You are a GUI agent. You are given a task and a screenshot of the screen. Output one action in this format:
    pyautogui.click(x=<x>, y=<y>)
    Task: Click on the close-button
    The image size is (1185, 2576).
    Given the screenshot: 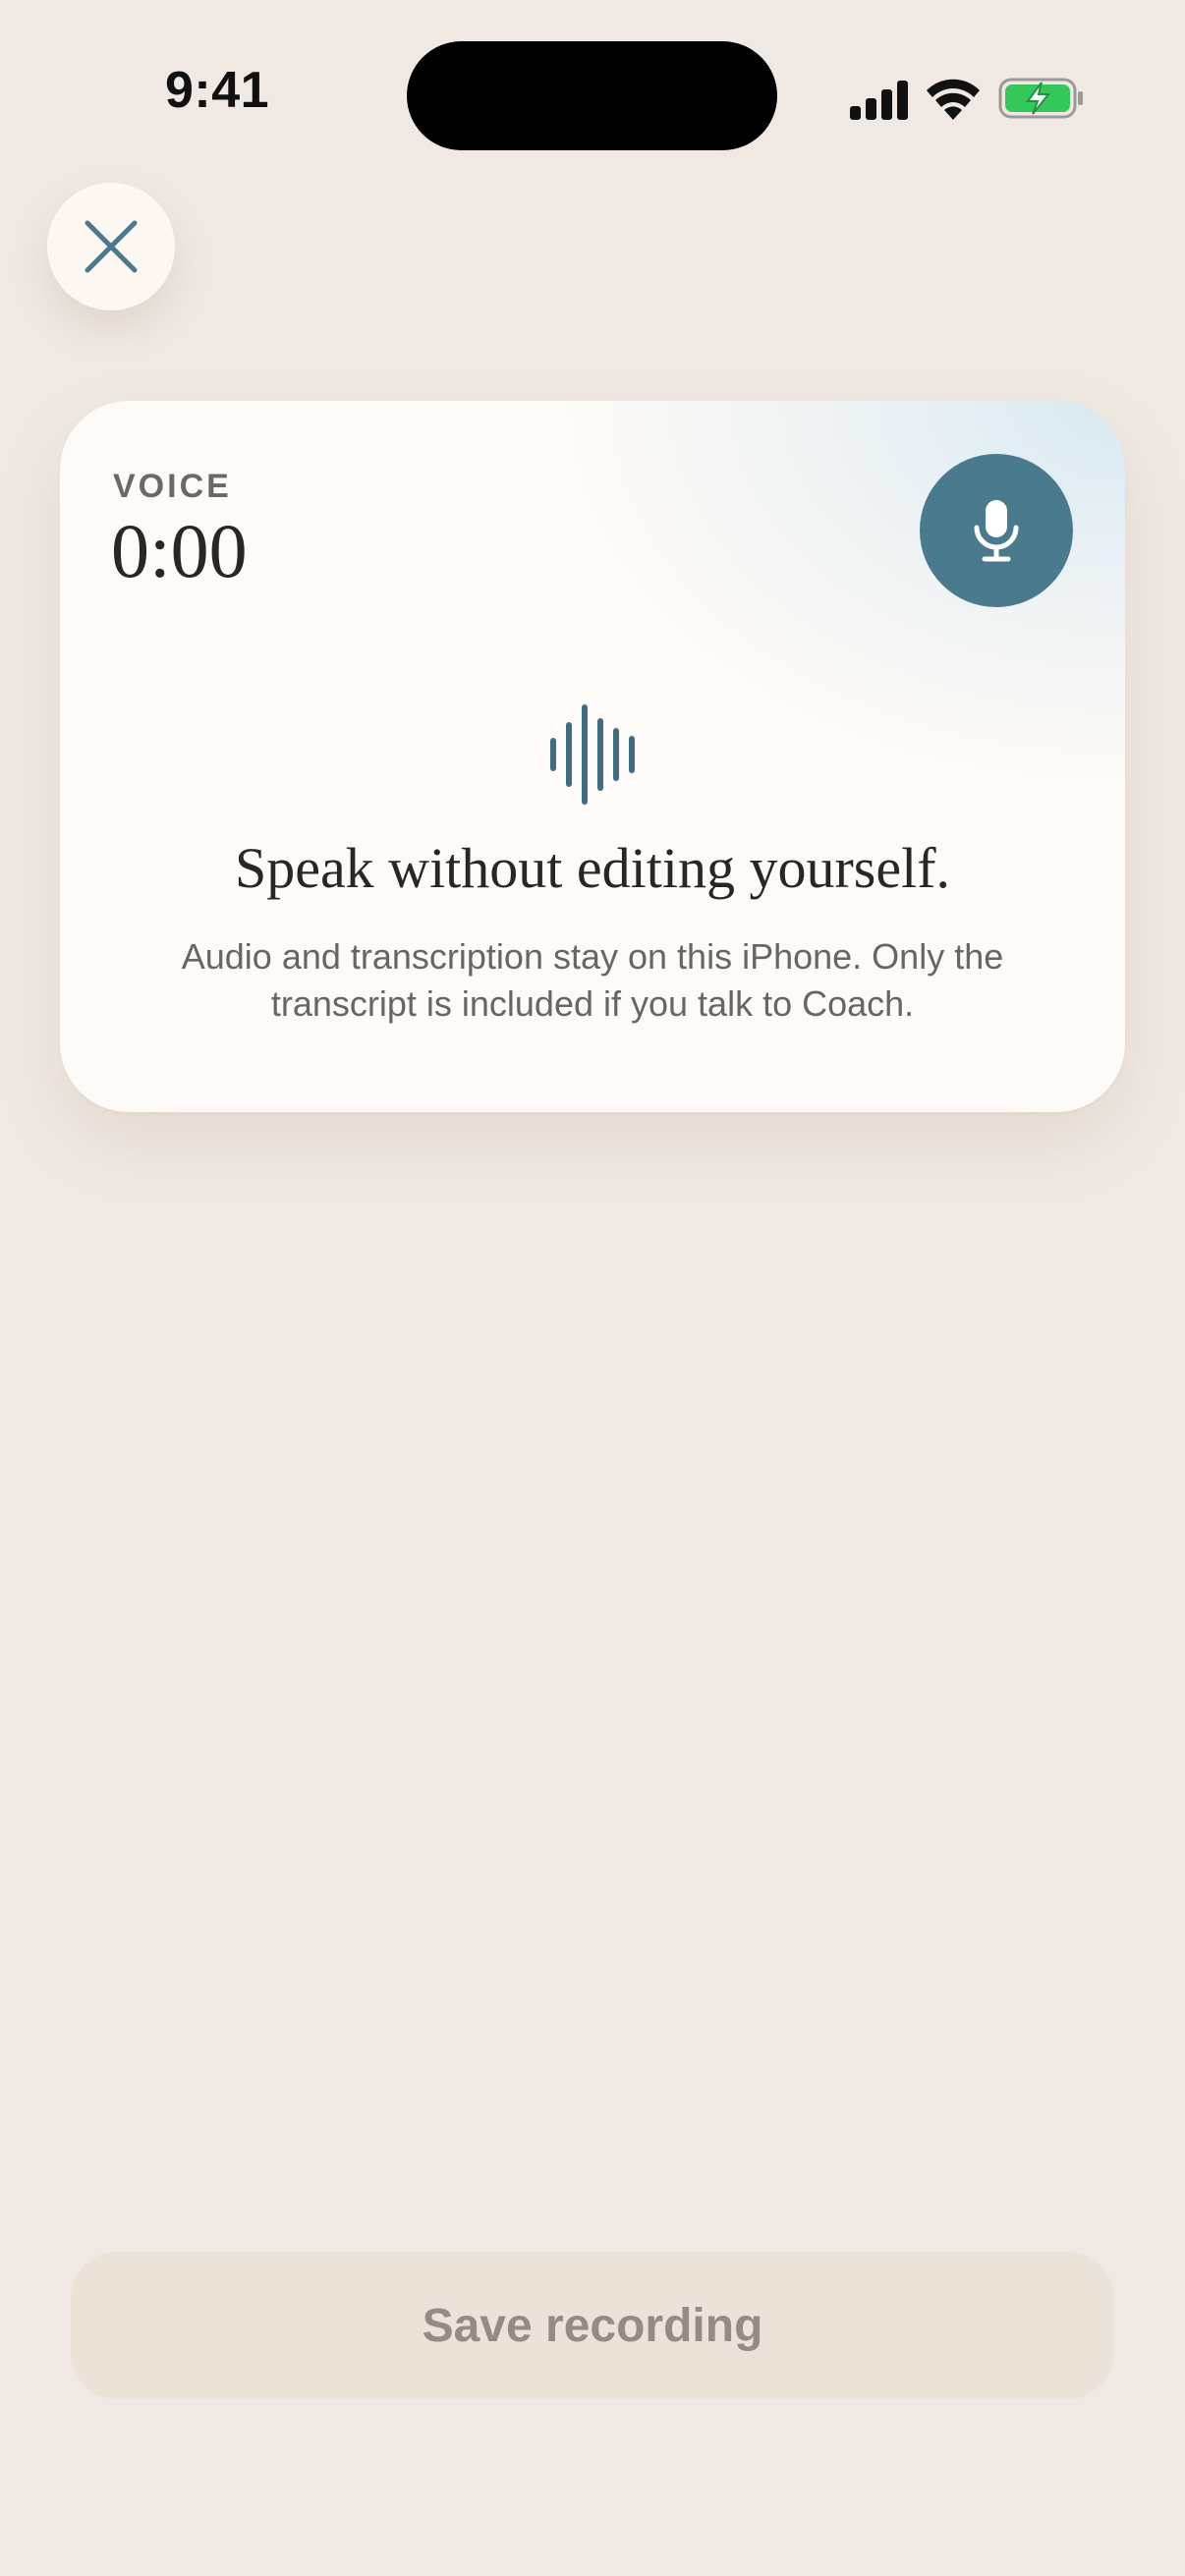 What is the action you would take?
    pyautogui.click(x=111, y=246)
    